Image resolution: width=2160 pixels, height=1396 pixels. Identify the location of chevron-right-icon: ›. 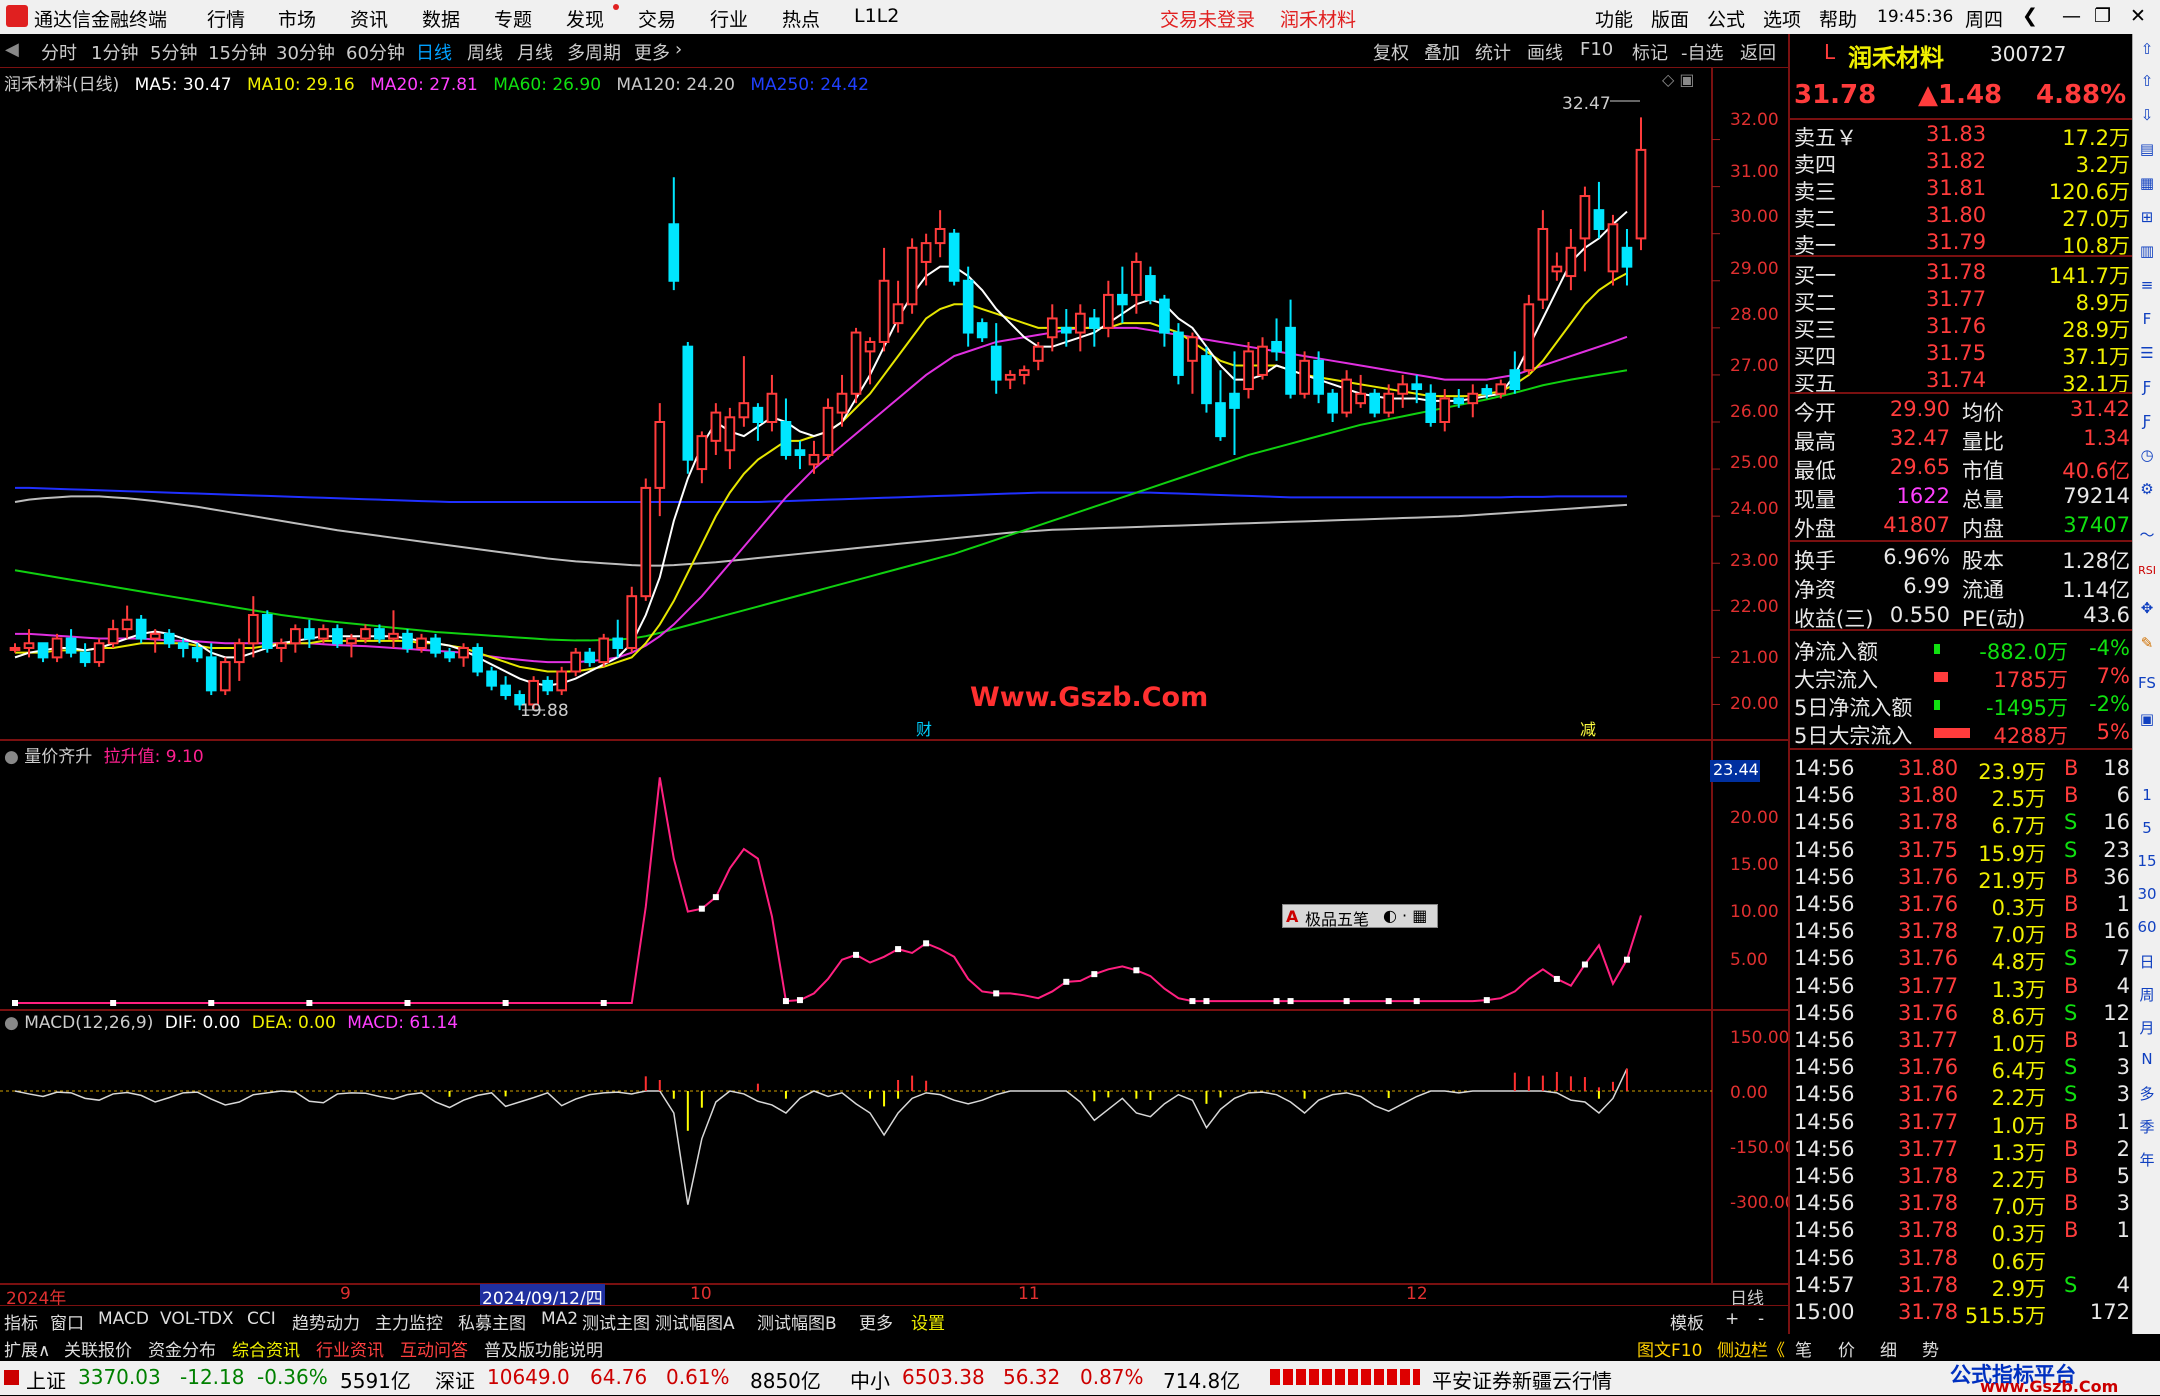
(678, 49).